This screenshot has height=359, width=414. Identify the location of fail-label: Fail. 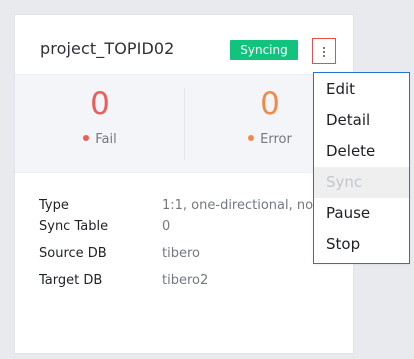
(106, 139).